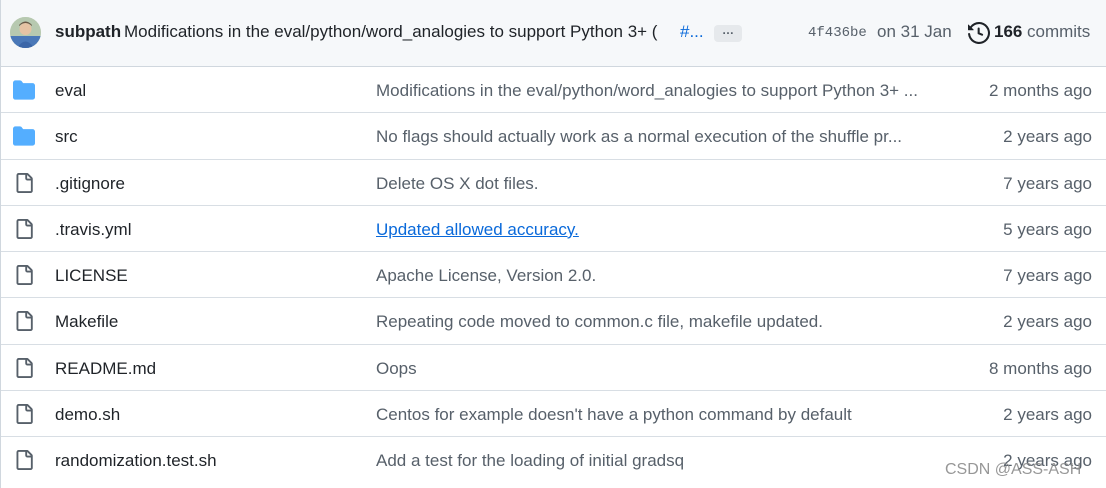 Image resolution: width=1106 pixels, height=488 pixels. I want to click on file-name-link: README.md, so click(105, 369).